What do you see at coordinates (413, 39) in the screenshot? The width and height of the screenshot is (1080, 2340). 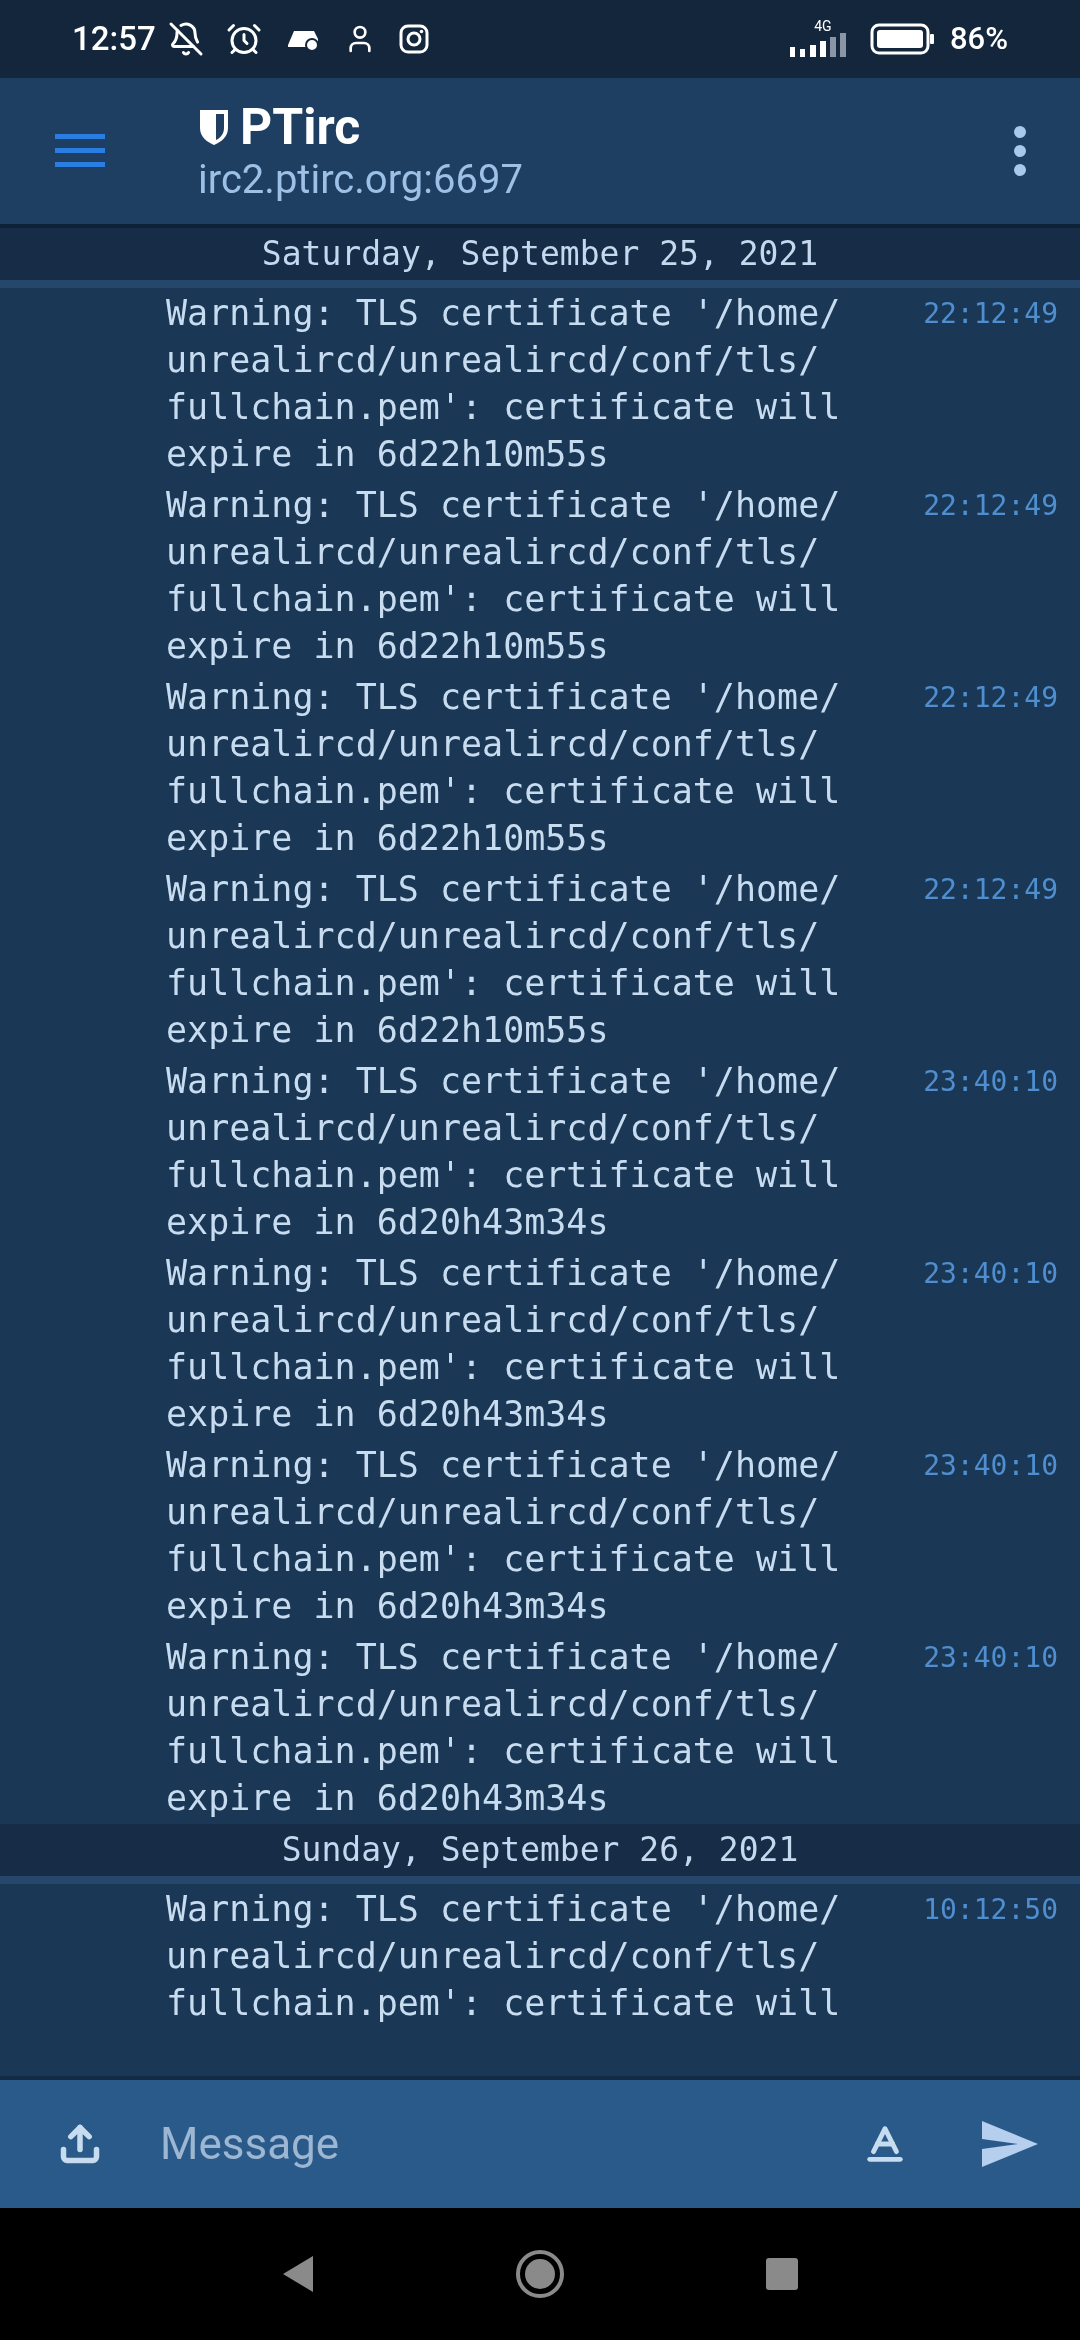 I see `camera-icon` at bounding box center [413, 39].